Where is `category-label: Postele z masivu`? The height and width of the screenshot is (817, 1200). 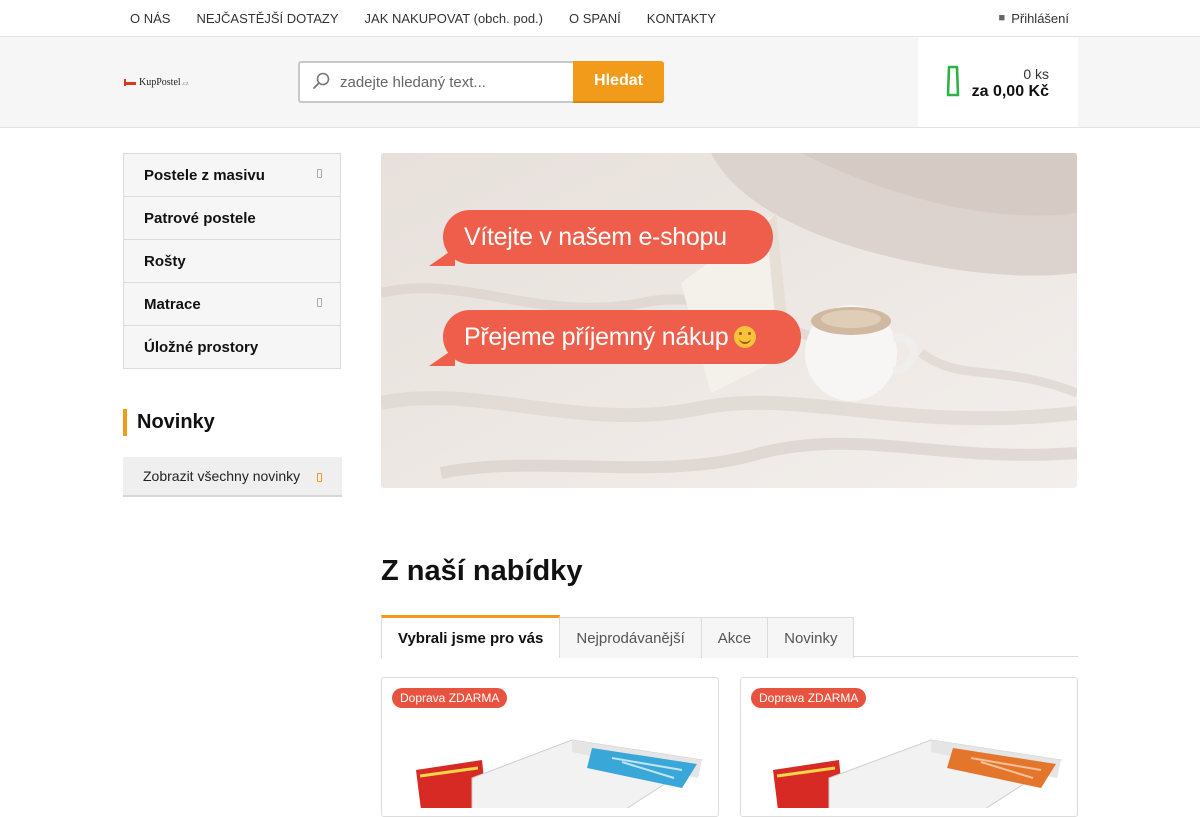
category-label: Postele z masivu is located at coordinates (204, 175).